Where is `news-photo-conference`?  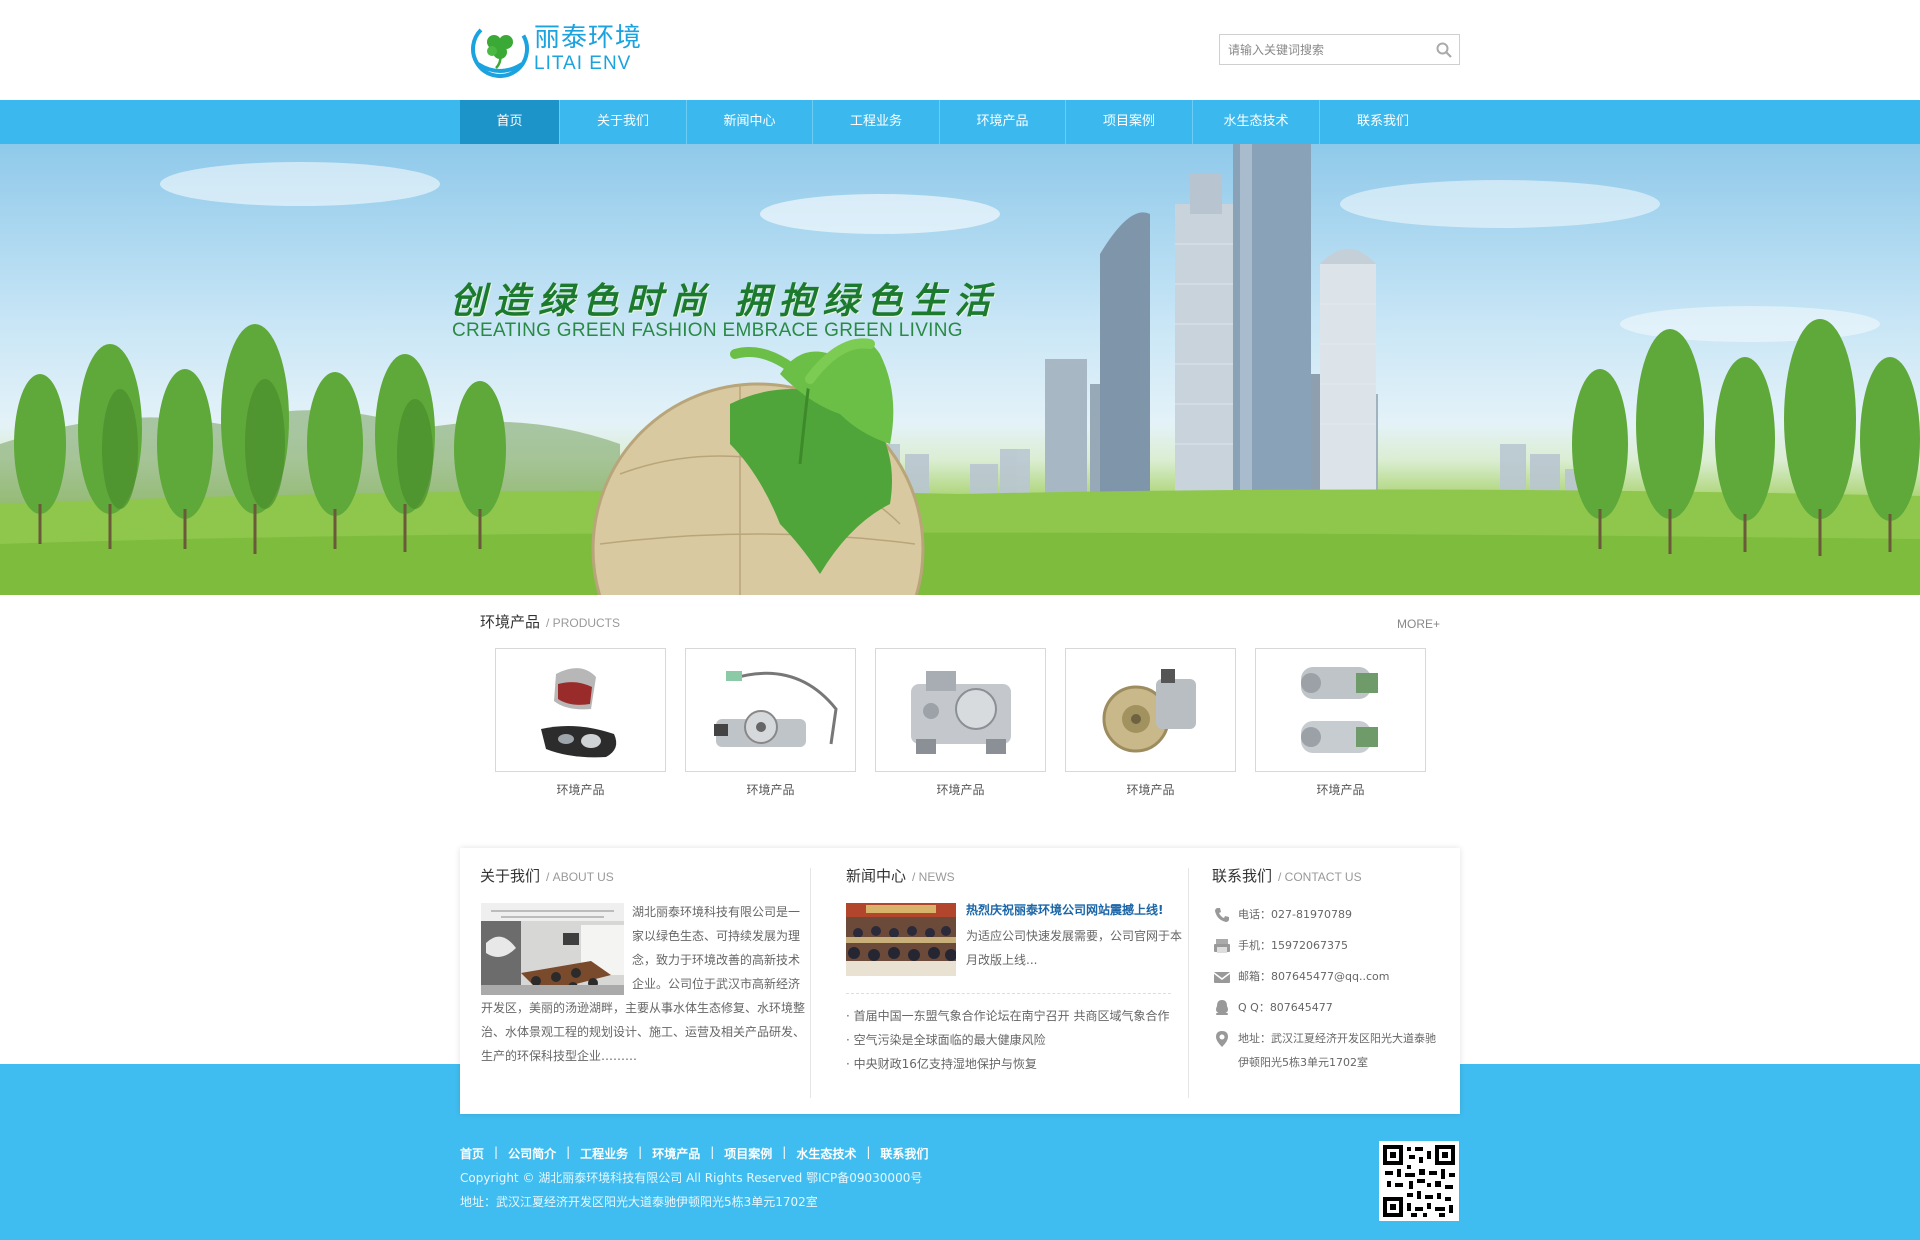
news-photo-conference is located at coordinates (901, 939).